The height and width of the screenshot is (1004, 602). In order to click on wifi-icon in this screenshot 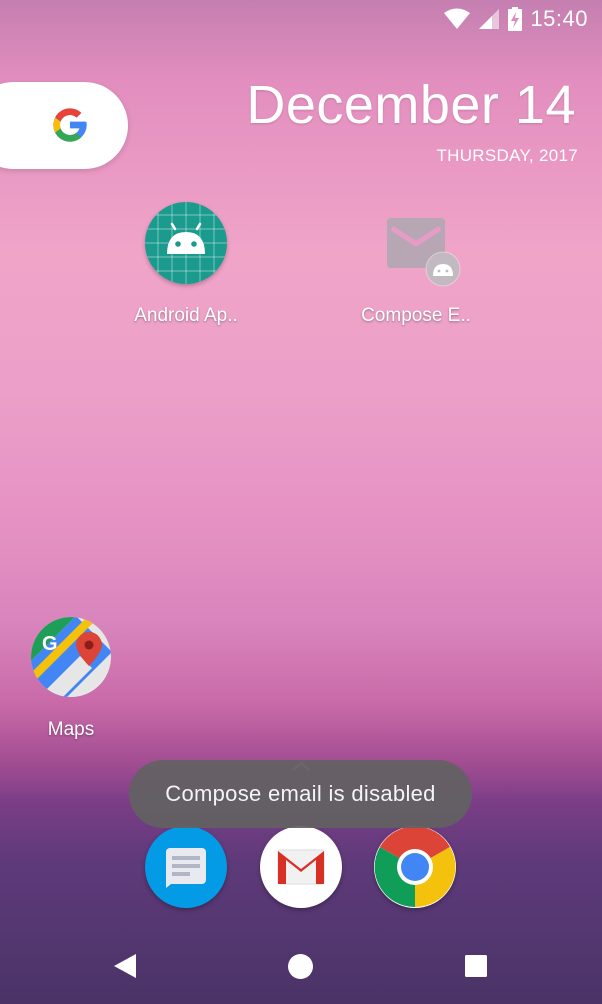, I will do `click(457, 18)`.